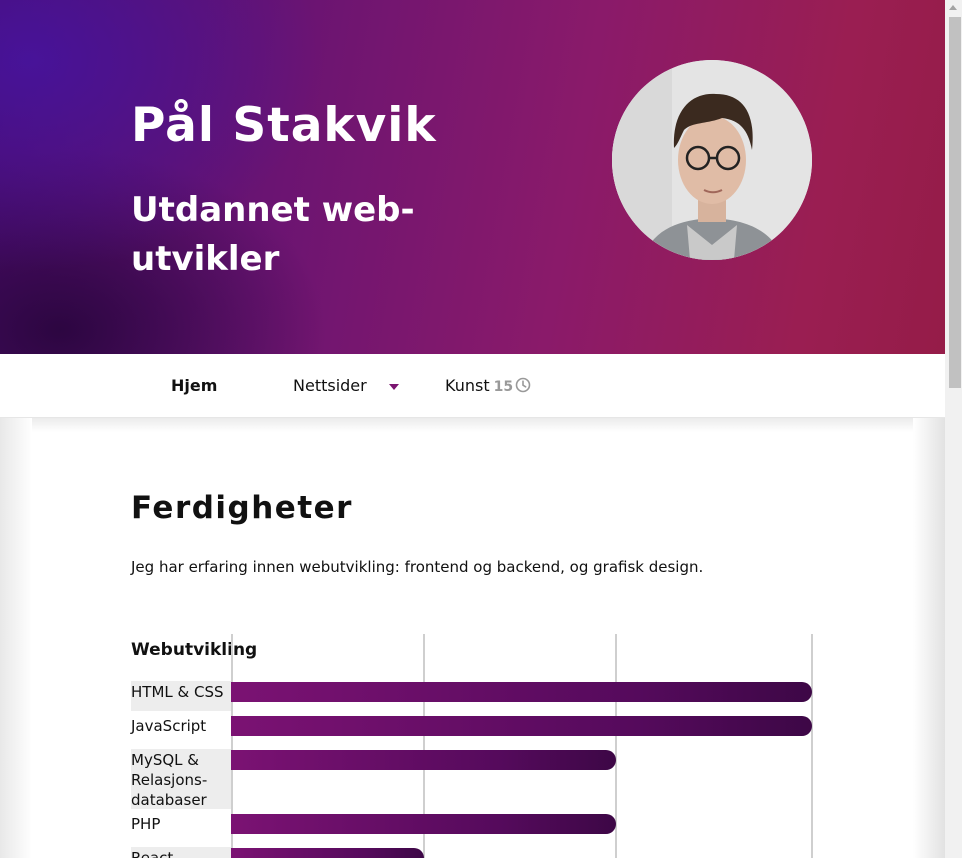  What do you see at coordinates (953, 429) in the screenshot?
I see `scrollbar` at bounding box center [953, 429].